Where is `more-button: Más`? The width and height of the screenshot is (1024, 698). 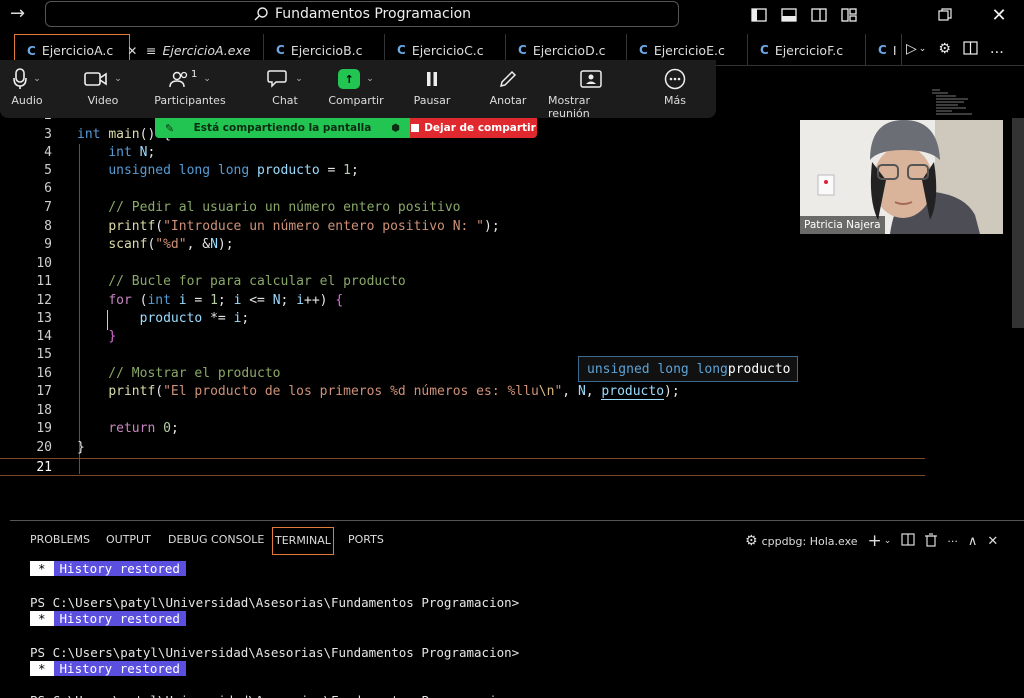
more-button: Más is located at coordinates (675, 85).